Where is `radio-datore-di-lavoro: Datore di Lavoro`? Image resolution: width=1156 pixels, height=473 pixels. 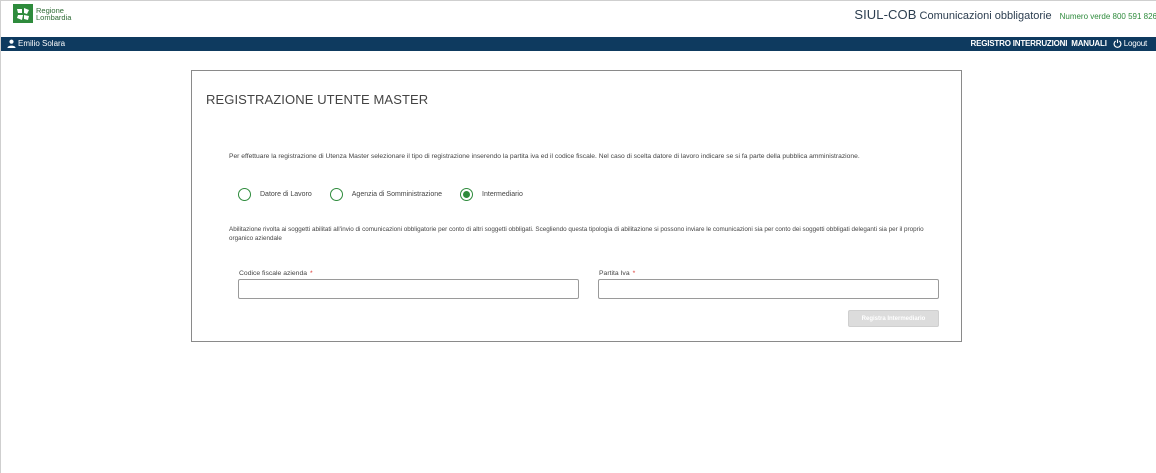 radio-datore-di-lavoro: Datore di Lavoro is located at coordinates (275, 194).